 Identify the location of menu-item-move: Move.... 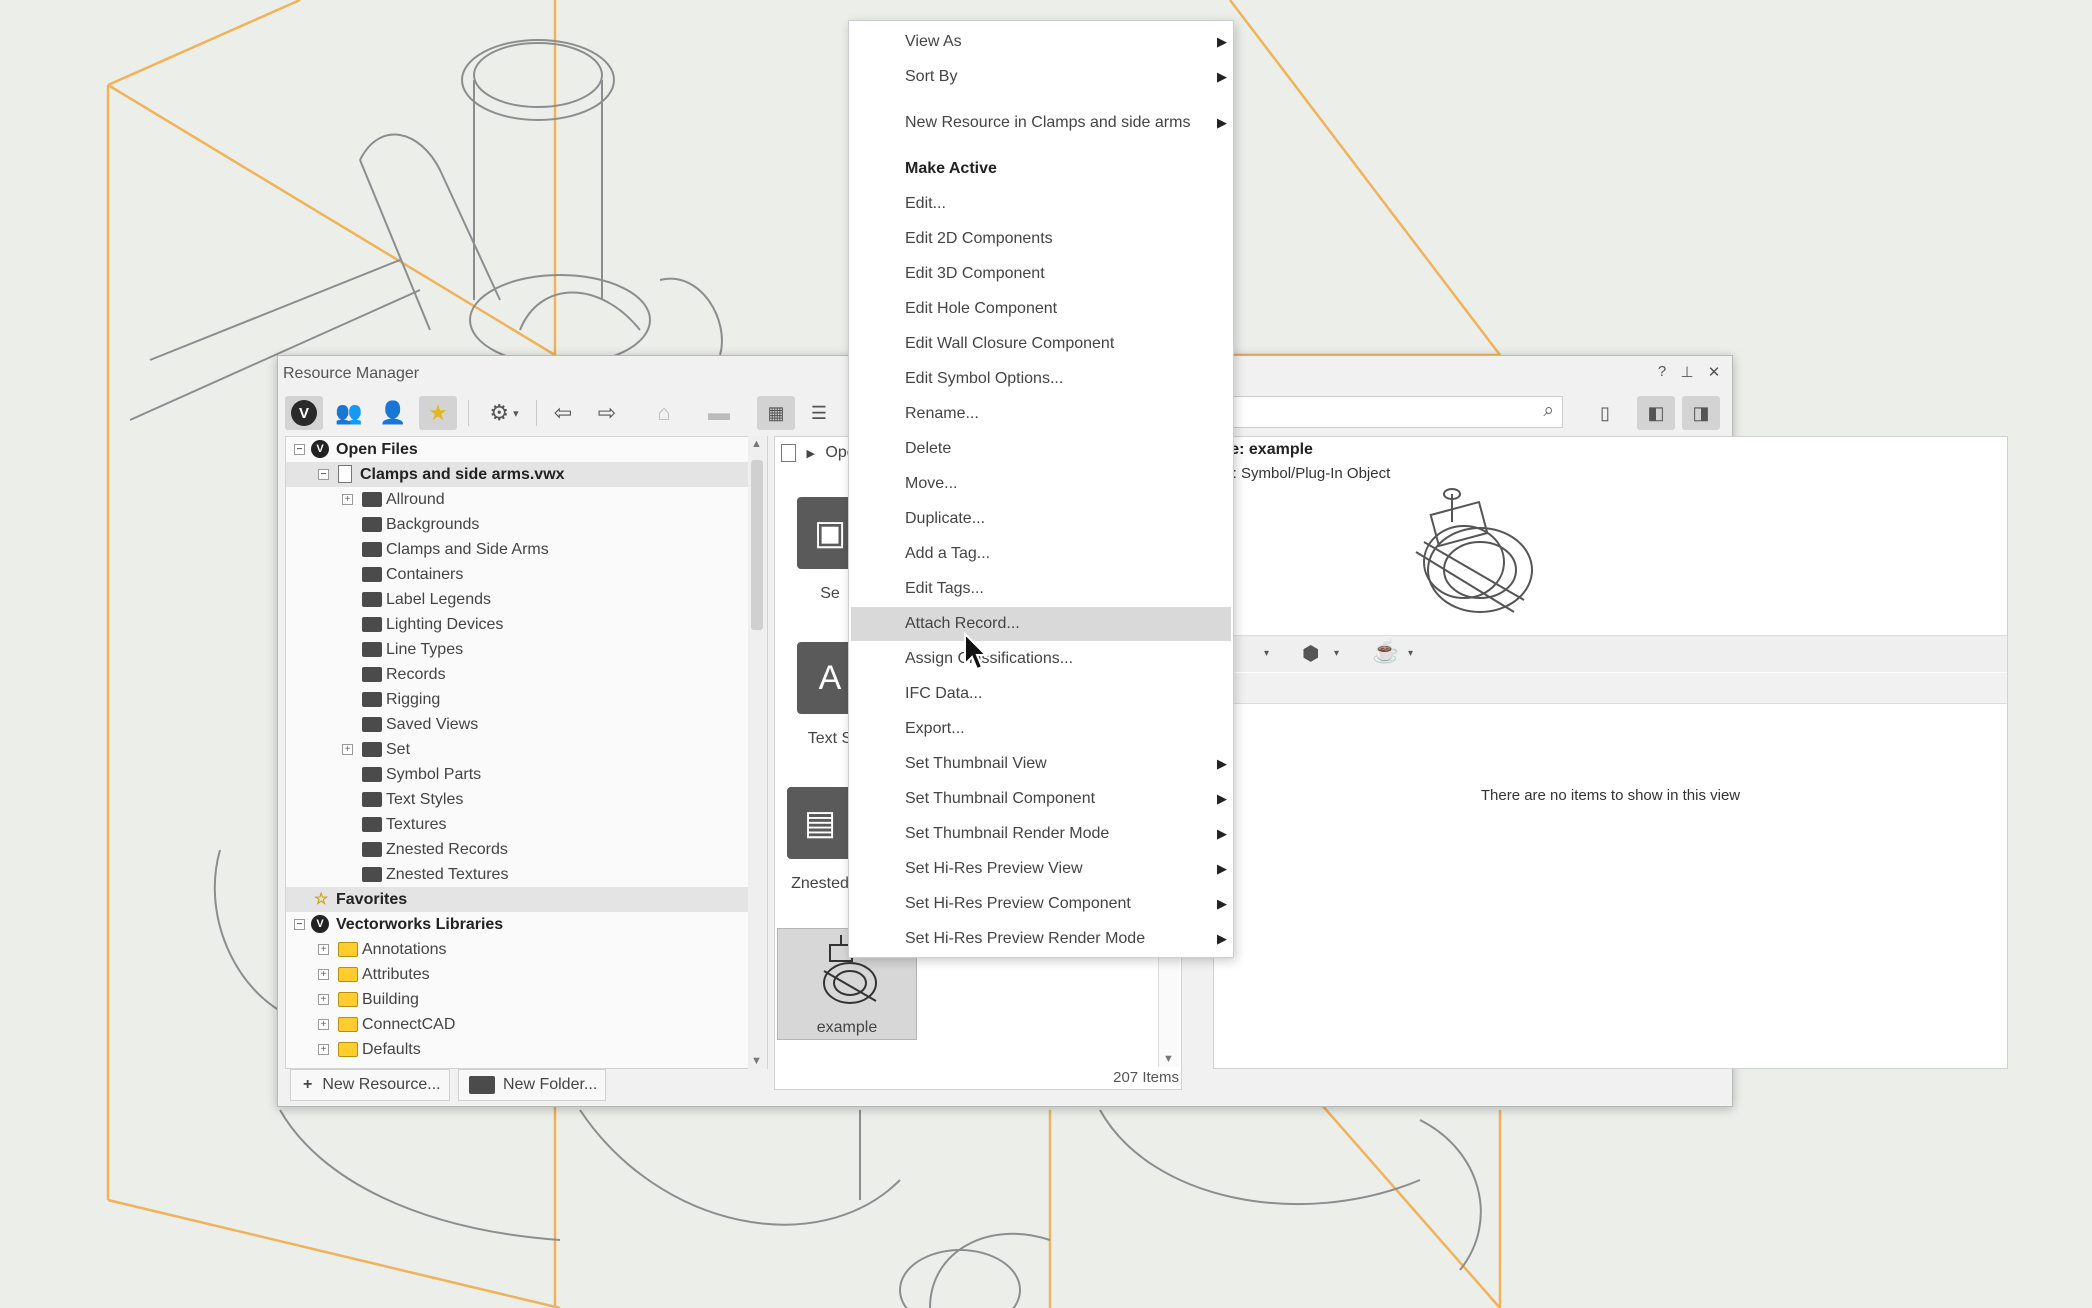
(1041, 484).